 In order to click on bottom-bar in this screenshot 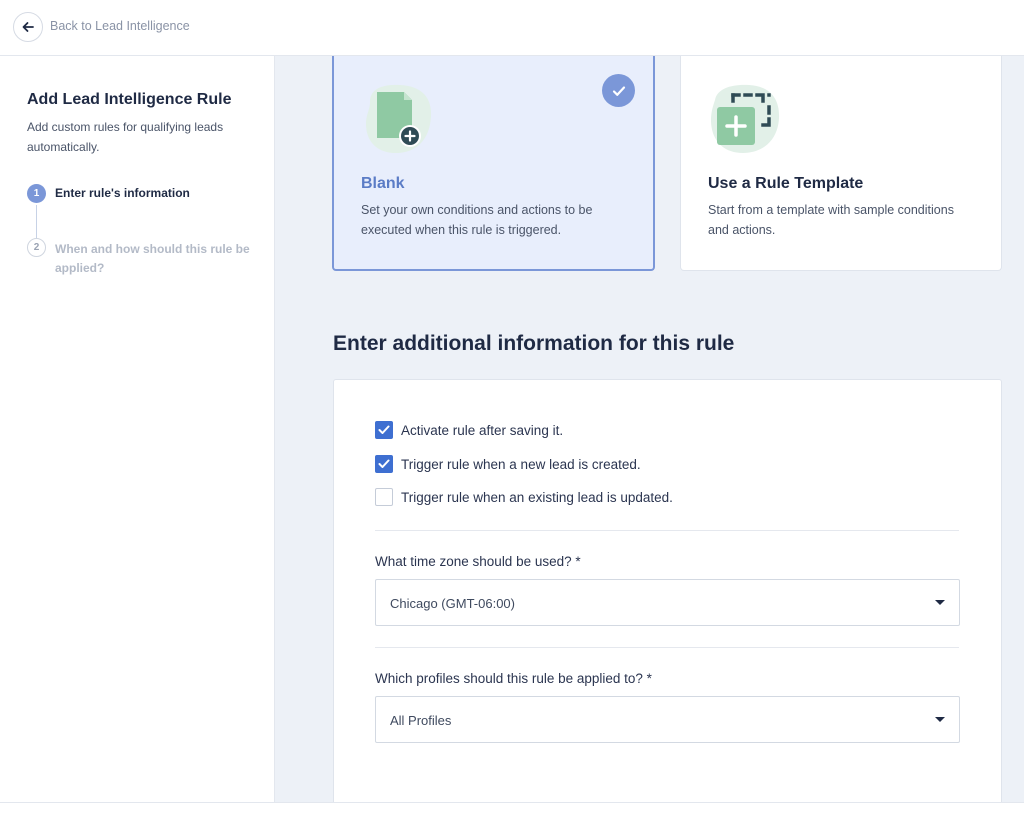, I will do `click(512, 810)`.